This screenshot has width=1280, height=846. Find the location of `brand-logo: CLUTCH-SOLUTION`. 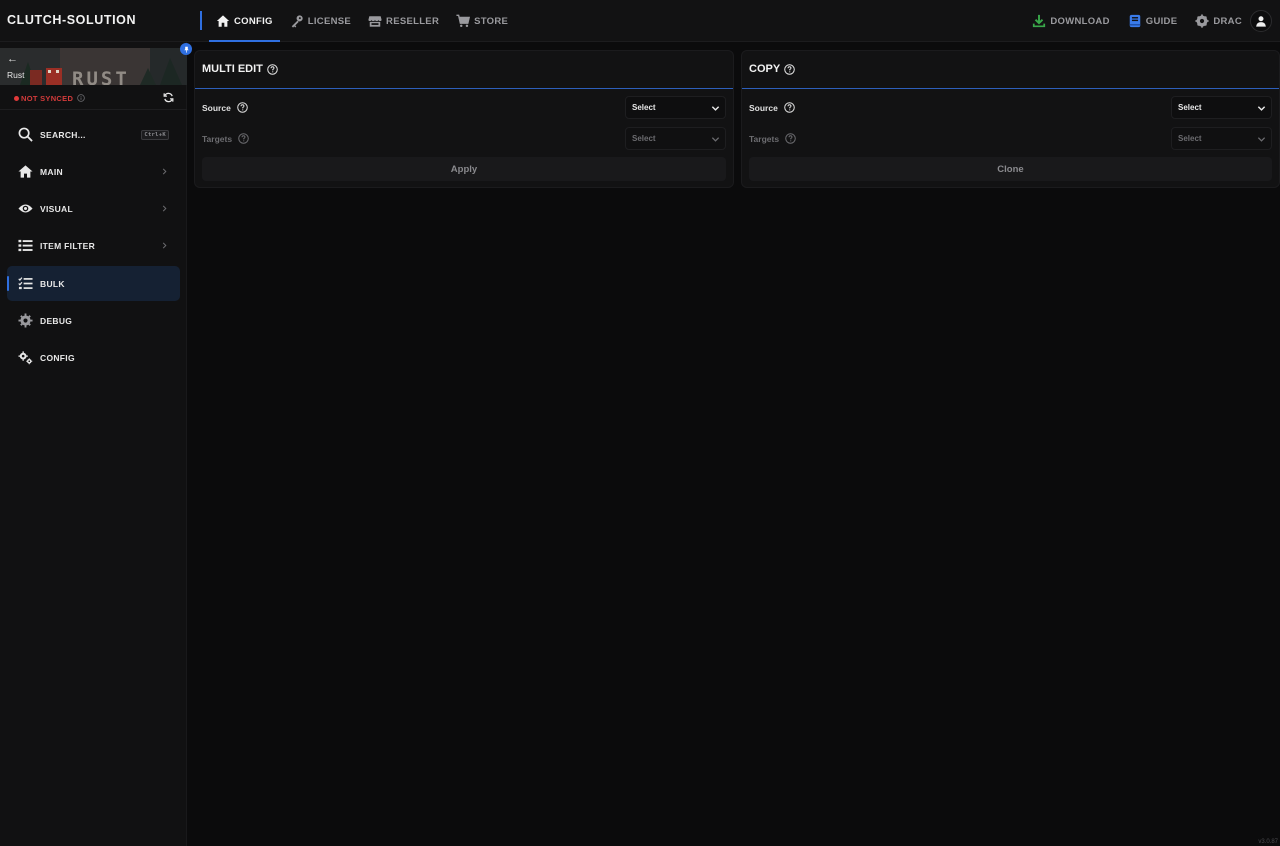

brand-logo: CLUTCH-SOLUTION is located at coordinates (72, 20).